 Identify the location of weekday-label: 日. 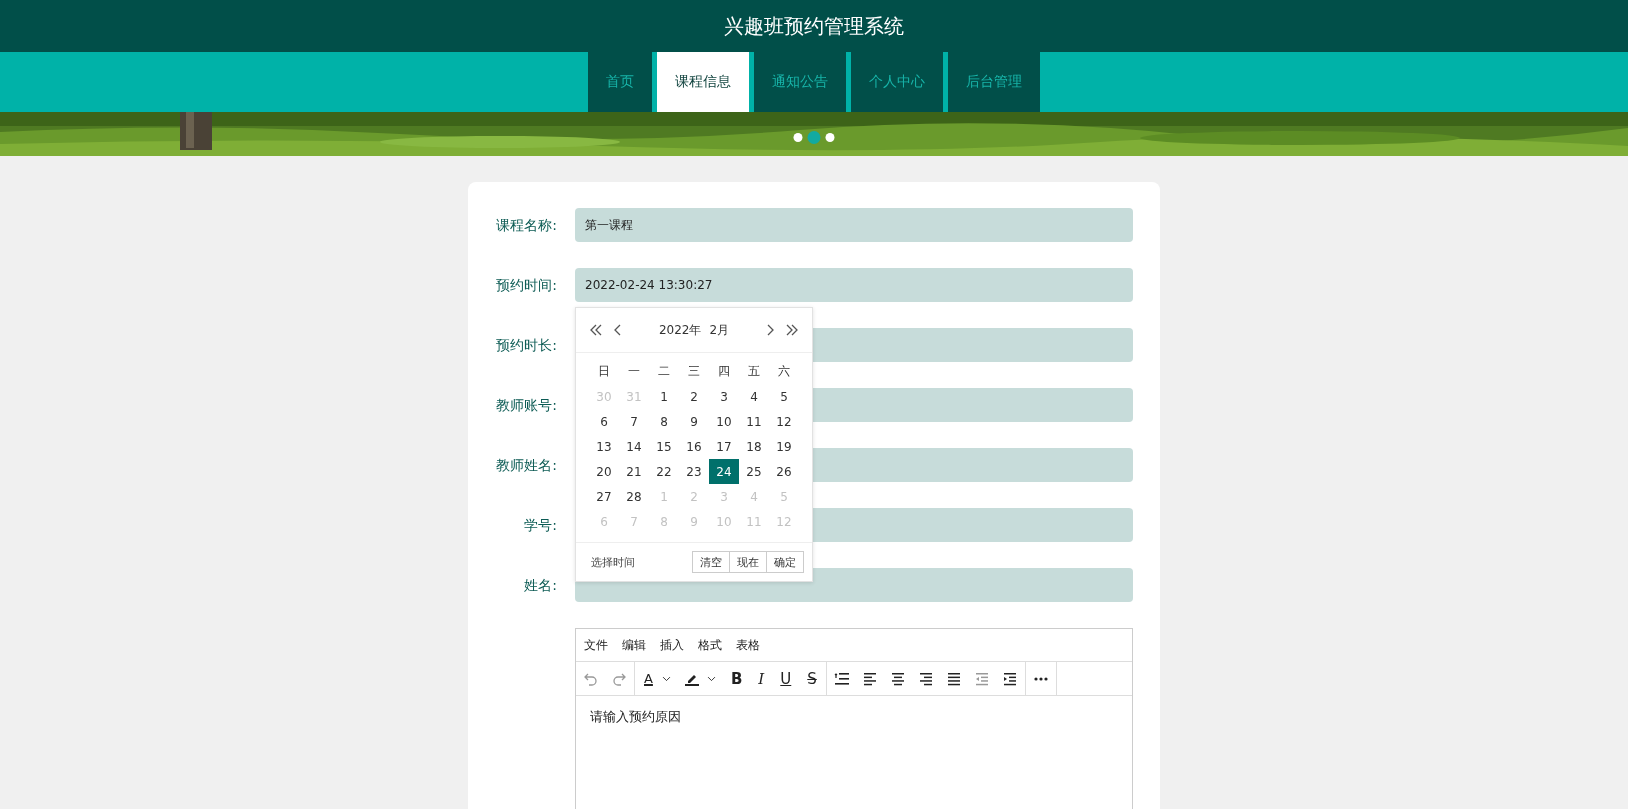
(604, 371).